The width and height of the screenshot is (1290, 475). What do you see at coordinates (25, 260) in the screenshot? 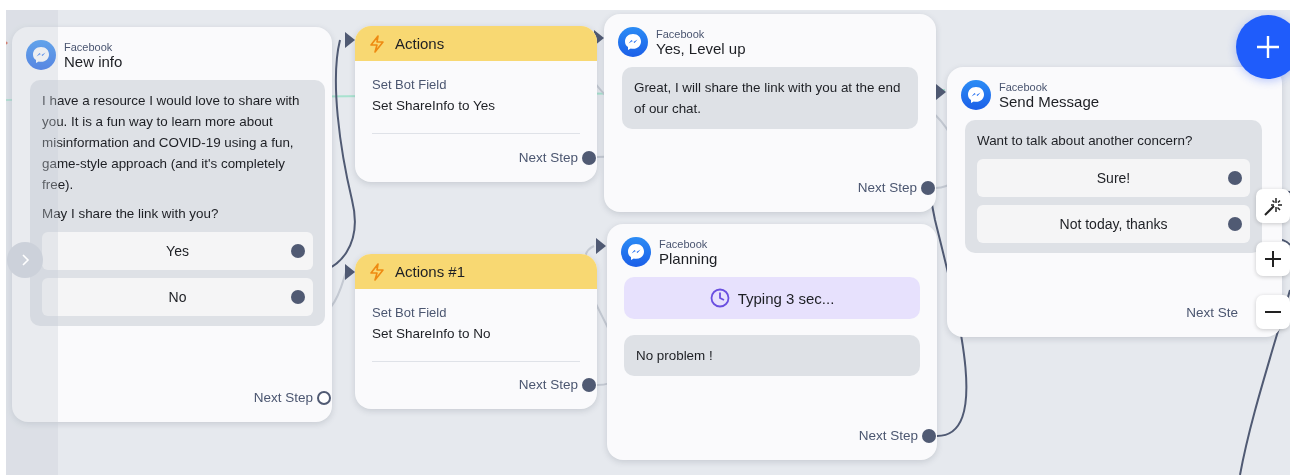
I see `chevron-icon` at bounding box center [25, 260].